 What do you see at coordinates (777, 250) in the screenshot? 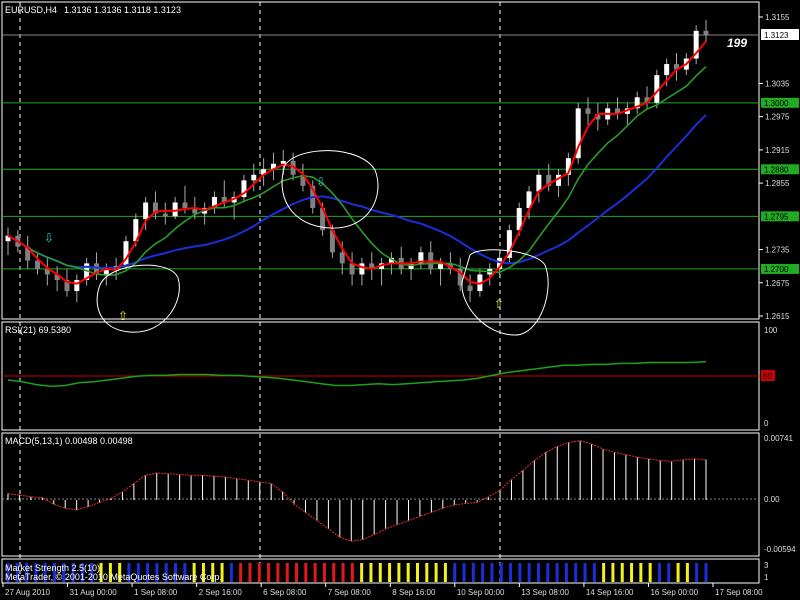
I see `price-tick-label: 1.2735` at bounding box center [777, 250].